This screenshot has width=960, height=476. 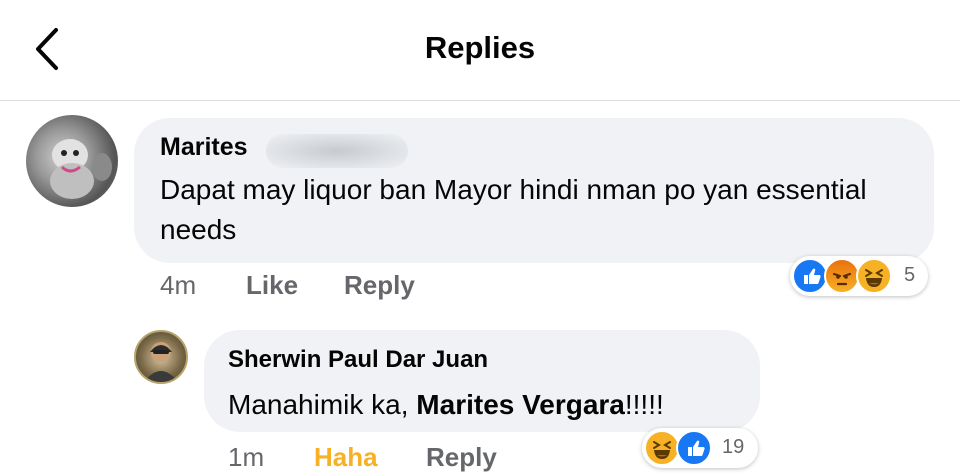 I want to click on angry-reaction-icon, so click(x=842, y=276).